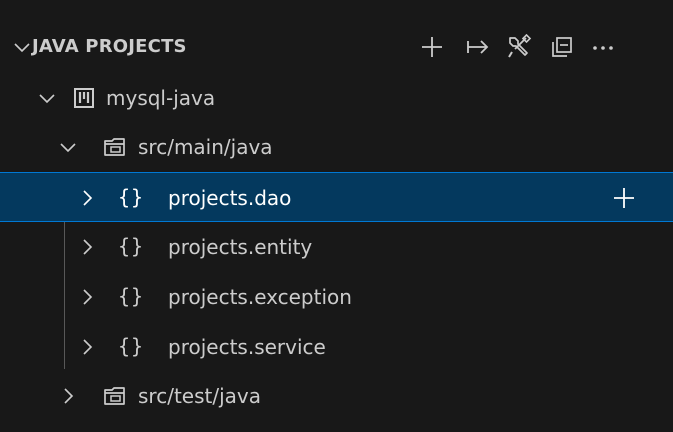  What do you see at coordinates (336, 347) in the screenshot?
I see `tree-item-package: {} projects.service` at bounding box center [336, 347].